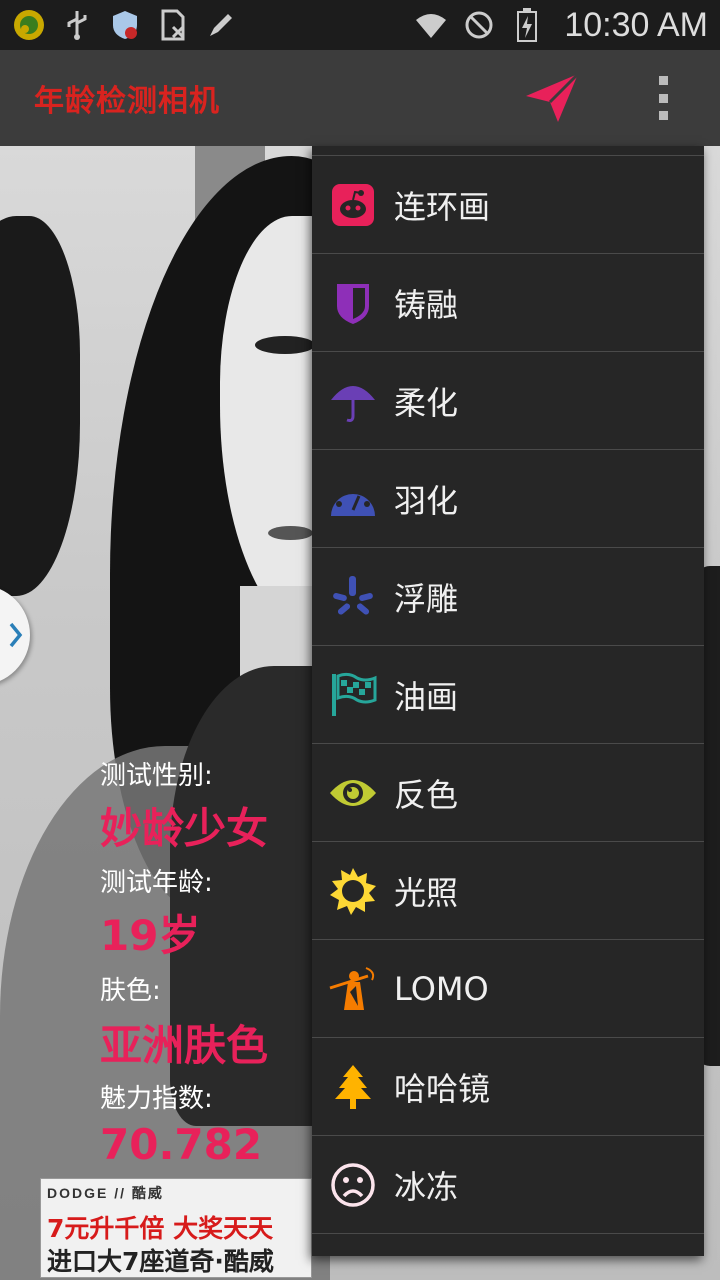 The height and width of the screenshot is (1280, 720). I want to click on menu-item-soften: 柔化, so click(508, 401).